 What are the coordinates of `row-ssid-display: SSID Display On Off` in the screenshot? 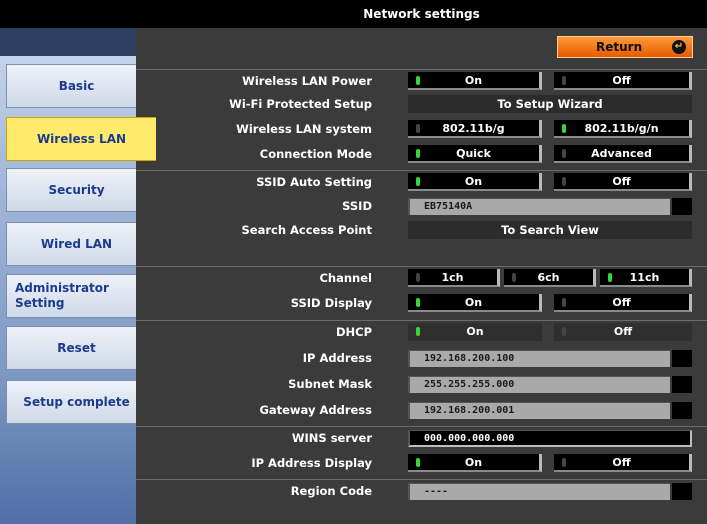 It's located at (421, 303).